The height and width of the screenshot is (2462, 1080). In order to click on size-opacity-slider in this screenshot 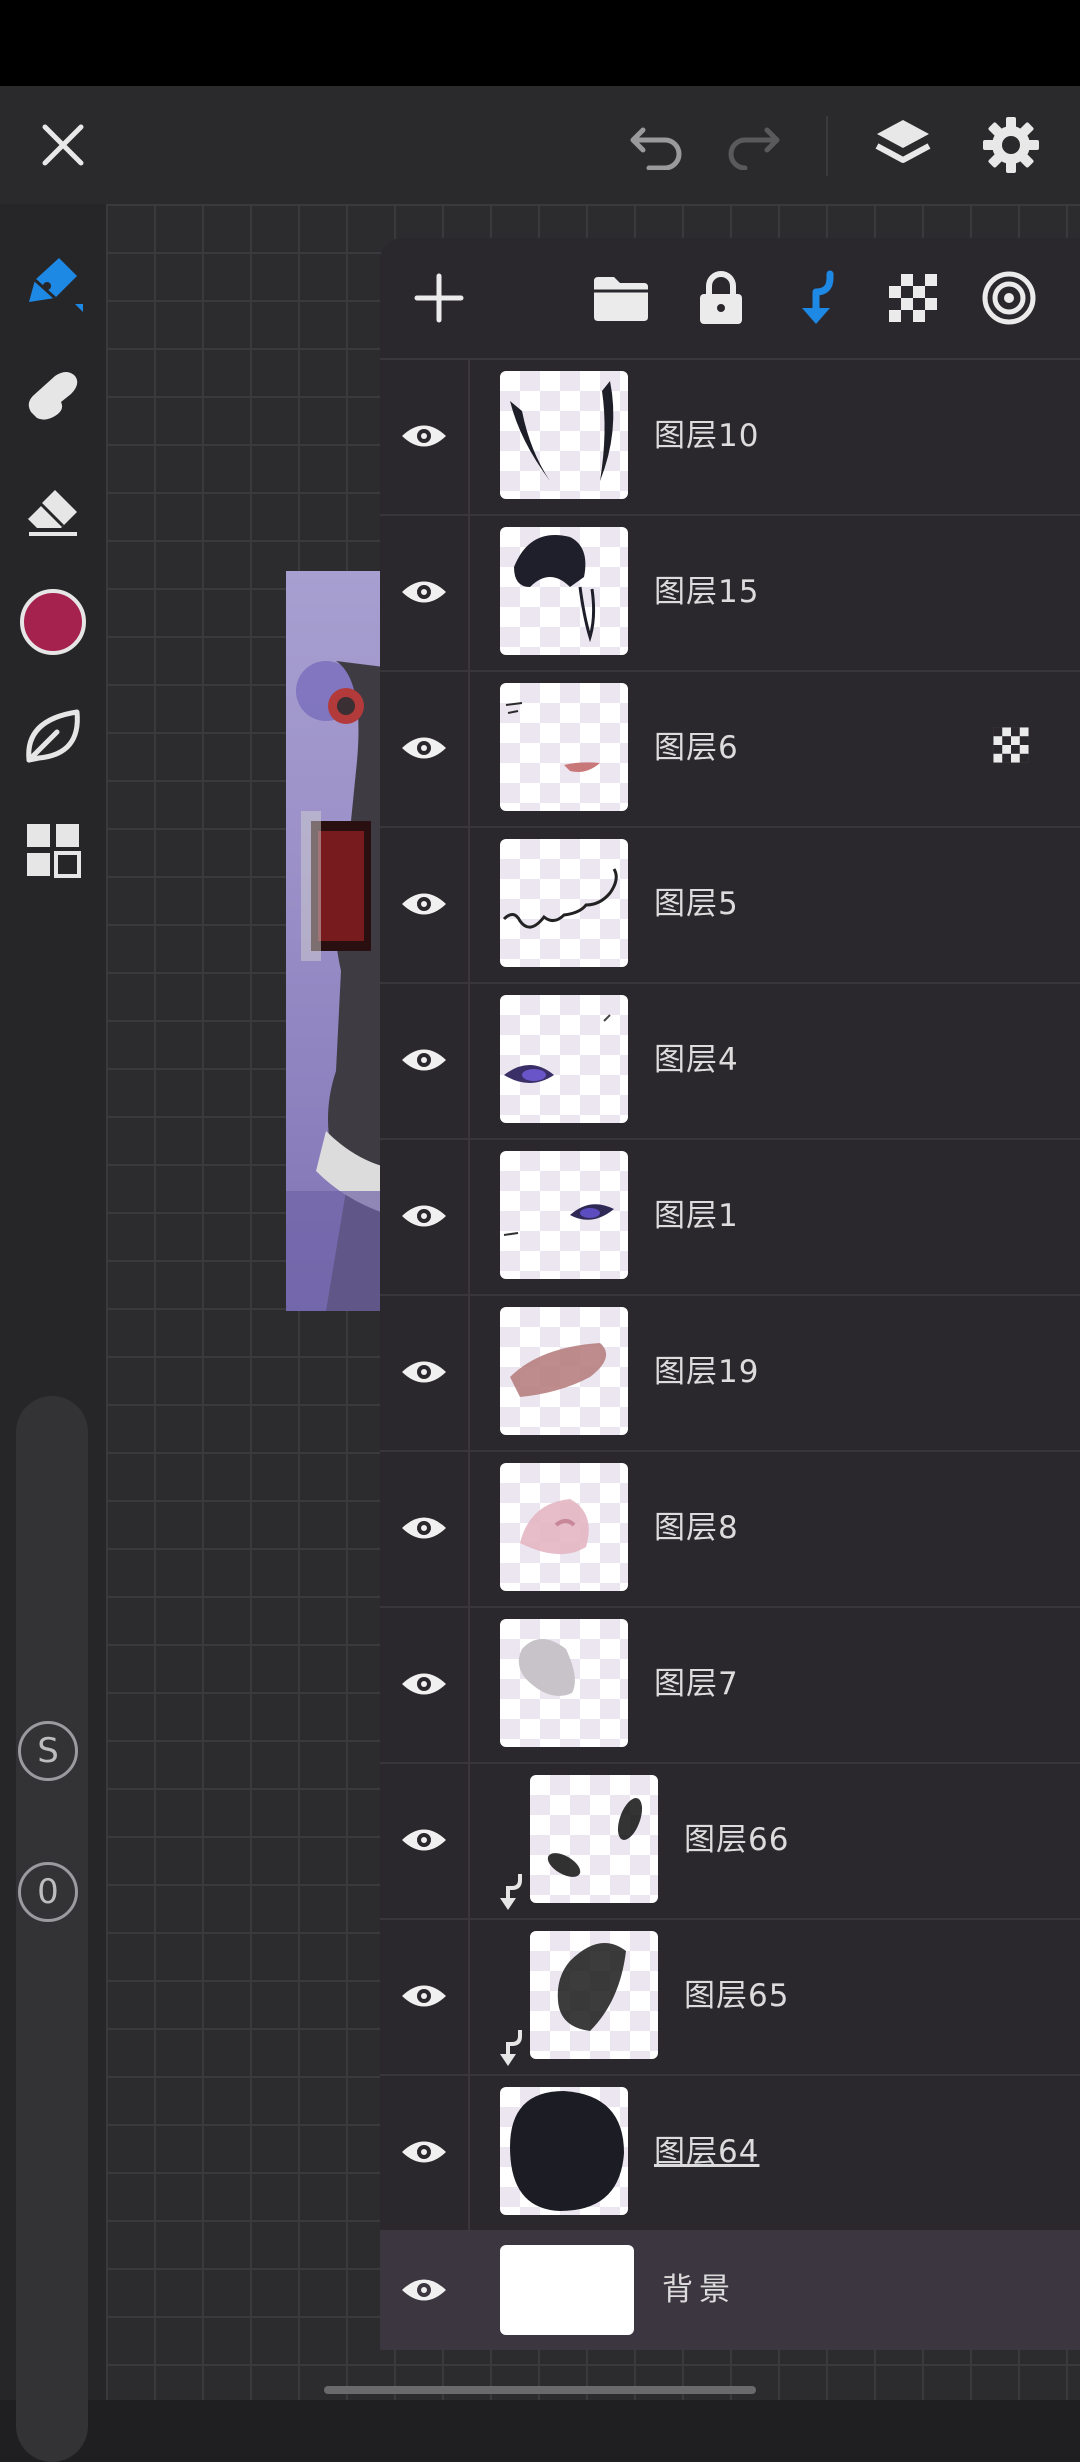, I will do `click(52, 1929)`.